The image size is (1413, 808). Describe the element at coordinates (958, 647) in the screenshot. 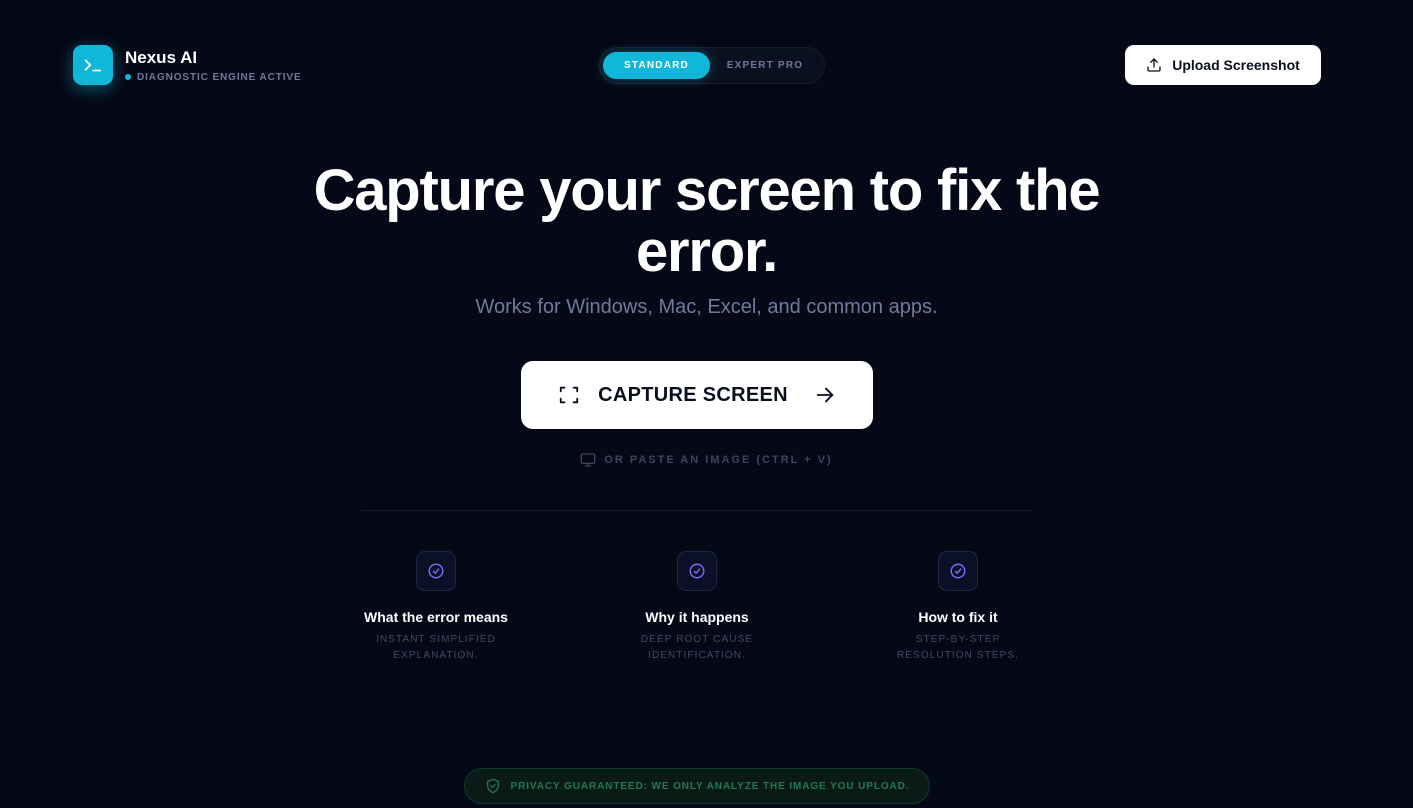

I see `feature-desc: STEP-BY-STEP RESOLUTION STEPS.` at that location.